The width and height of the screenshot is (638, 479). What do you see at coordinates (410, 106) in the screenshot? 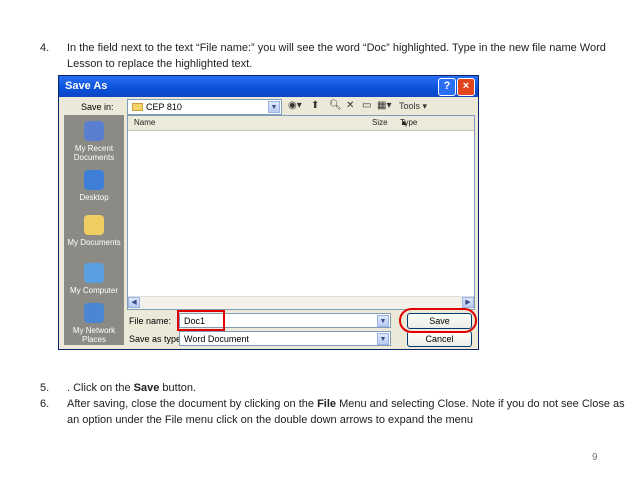
I see `tools-label: Tools` at bounding box center [410, 106].